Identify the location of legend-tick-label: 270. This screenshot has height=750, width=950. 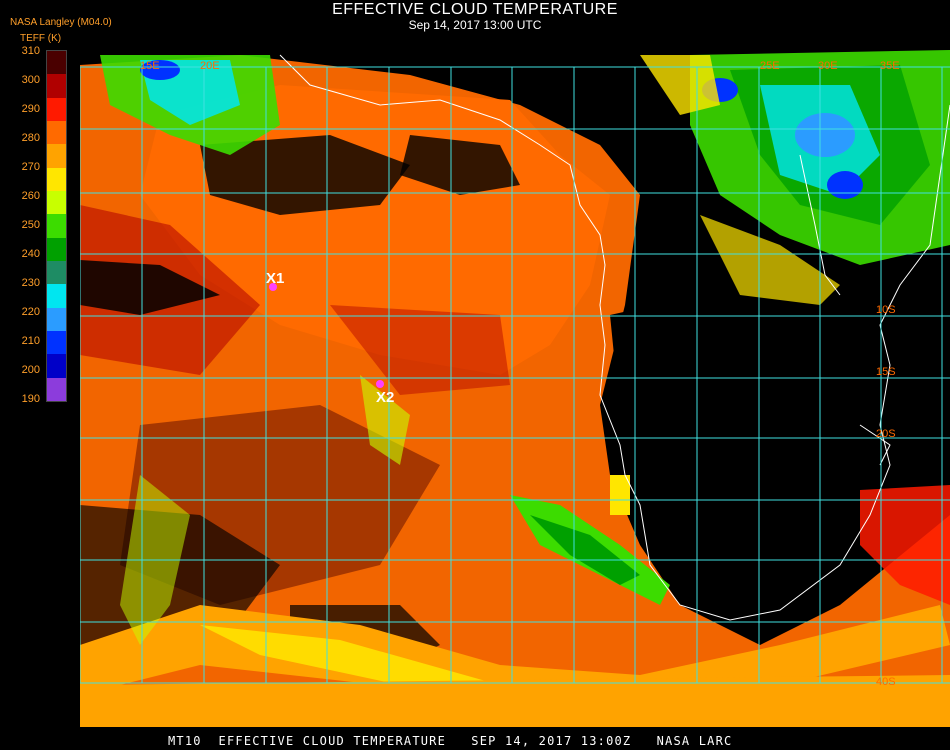
(30, 167).